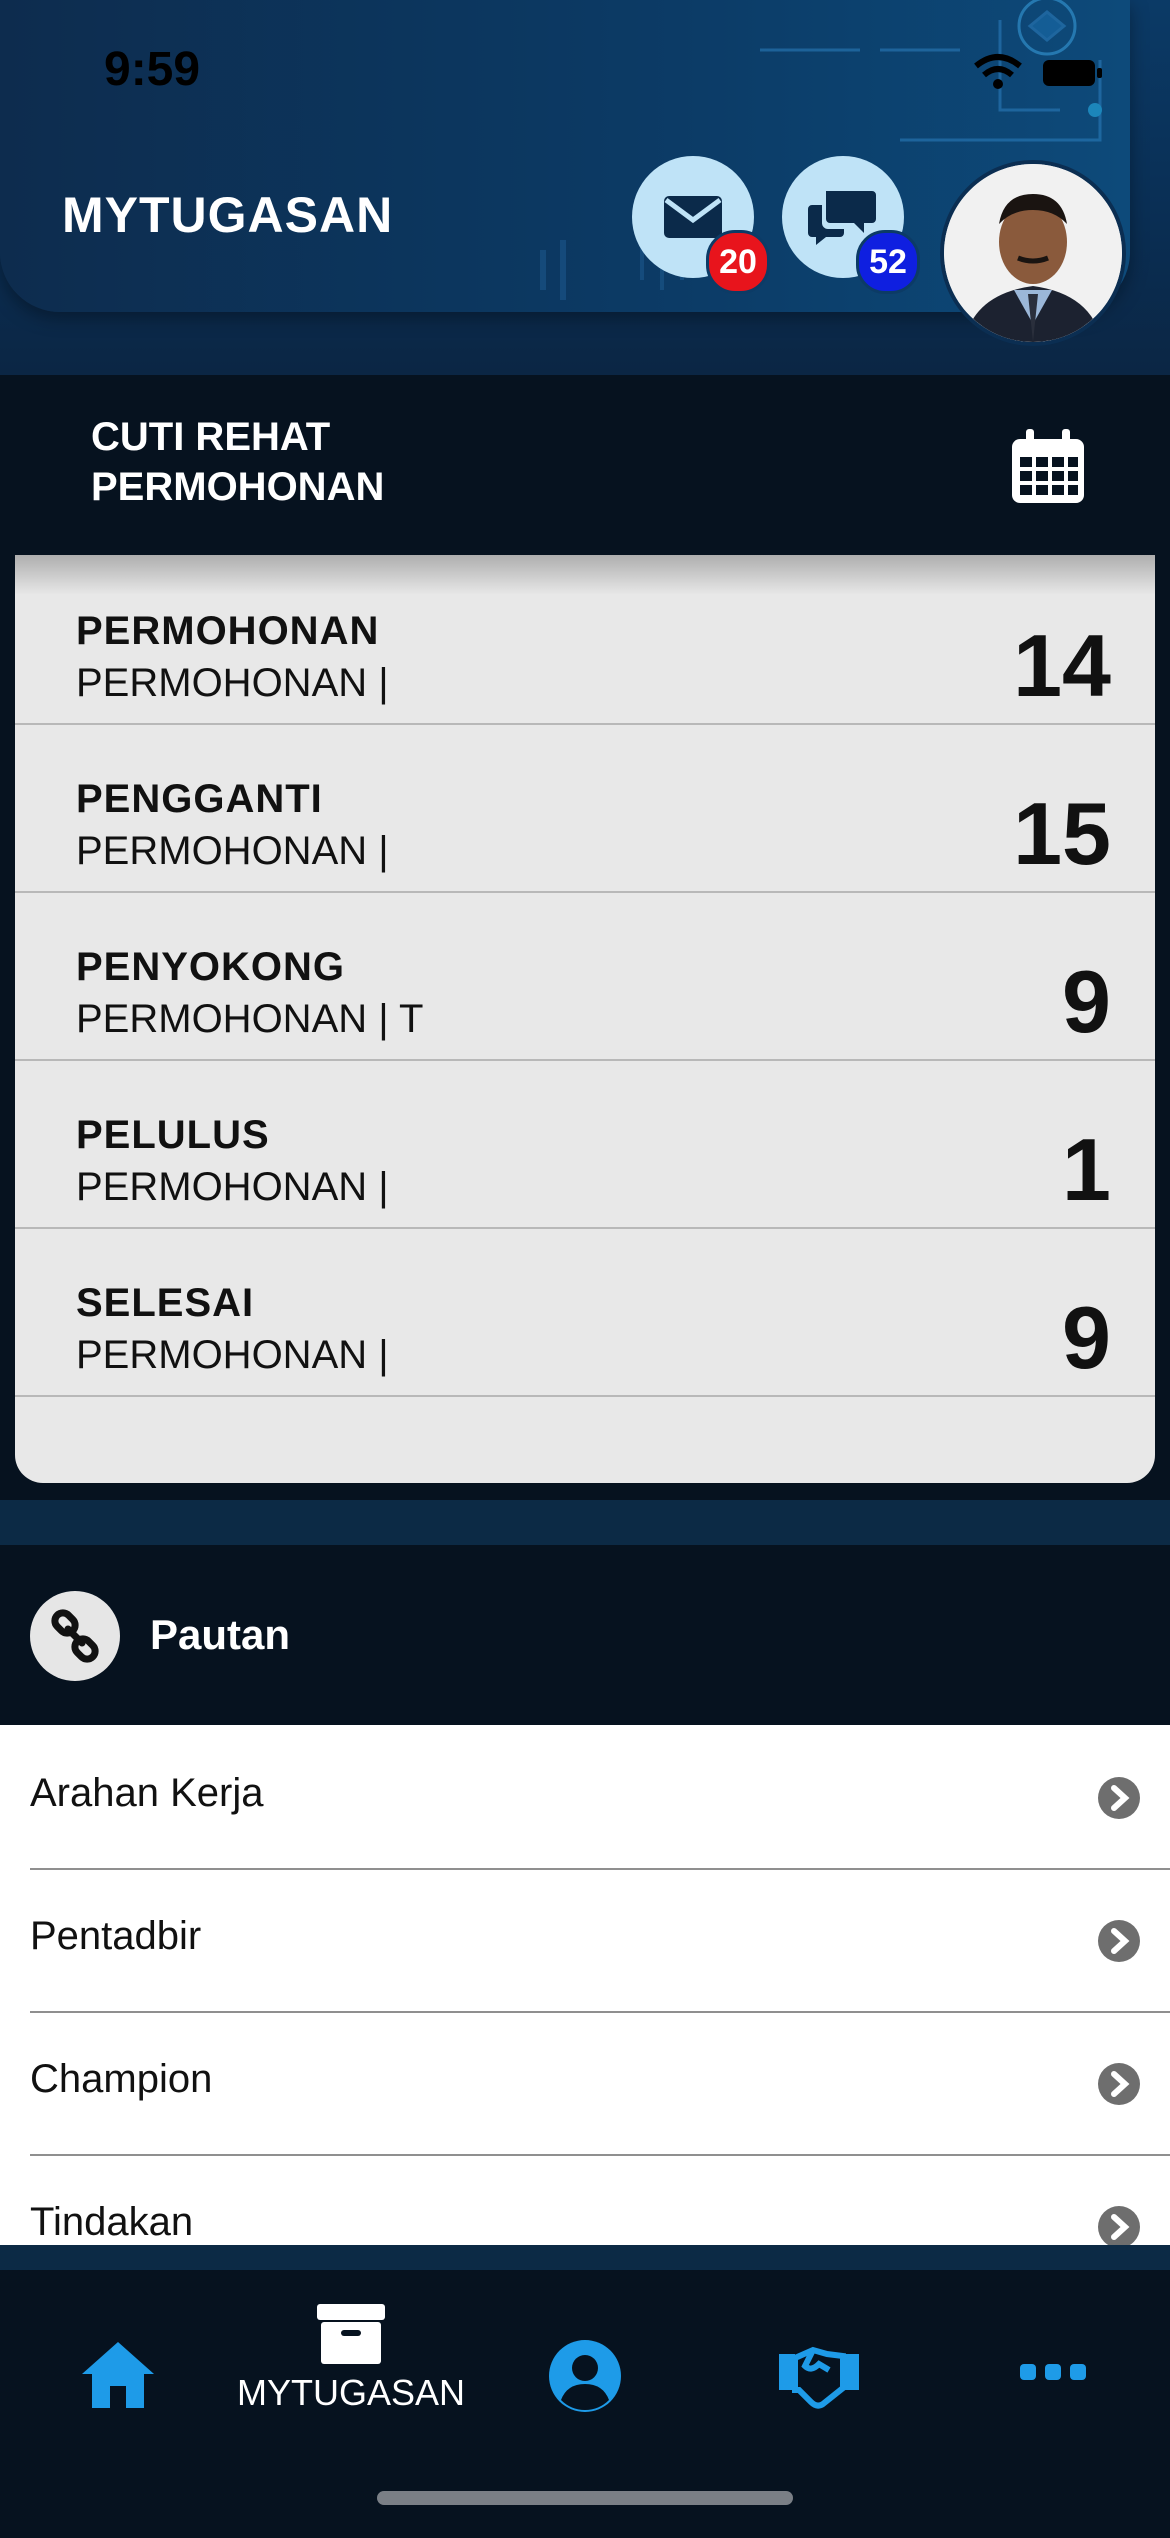 This screenshot has width=1170, height=2538. Describe the element at coordinates (211, 967) in the screenshot. I see `row-title: PENYOKONG` at that location.